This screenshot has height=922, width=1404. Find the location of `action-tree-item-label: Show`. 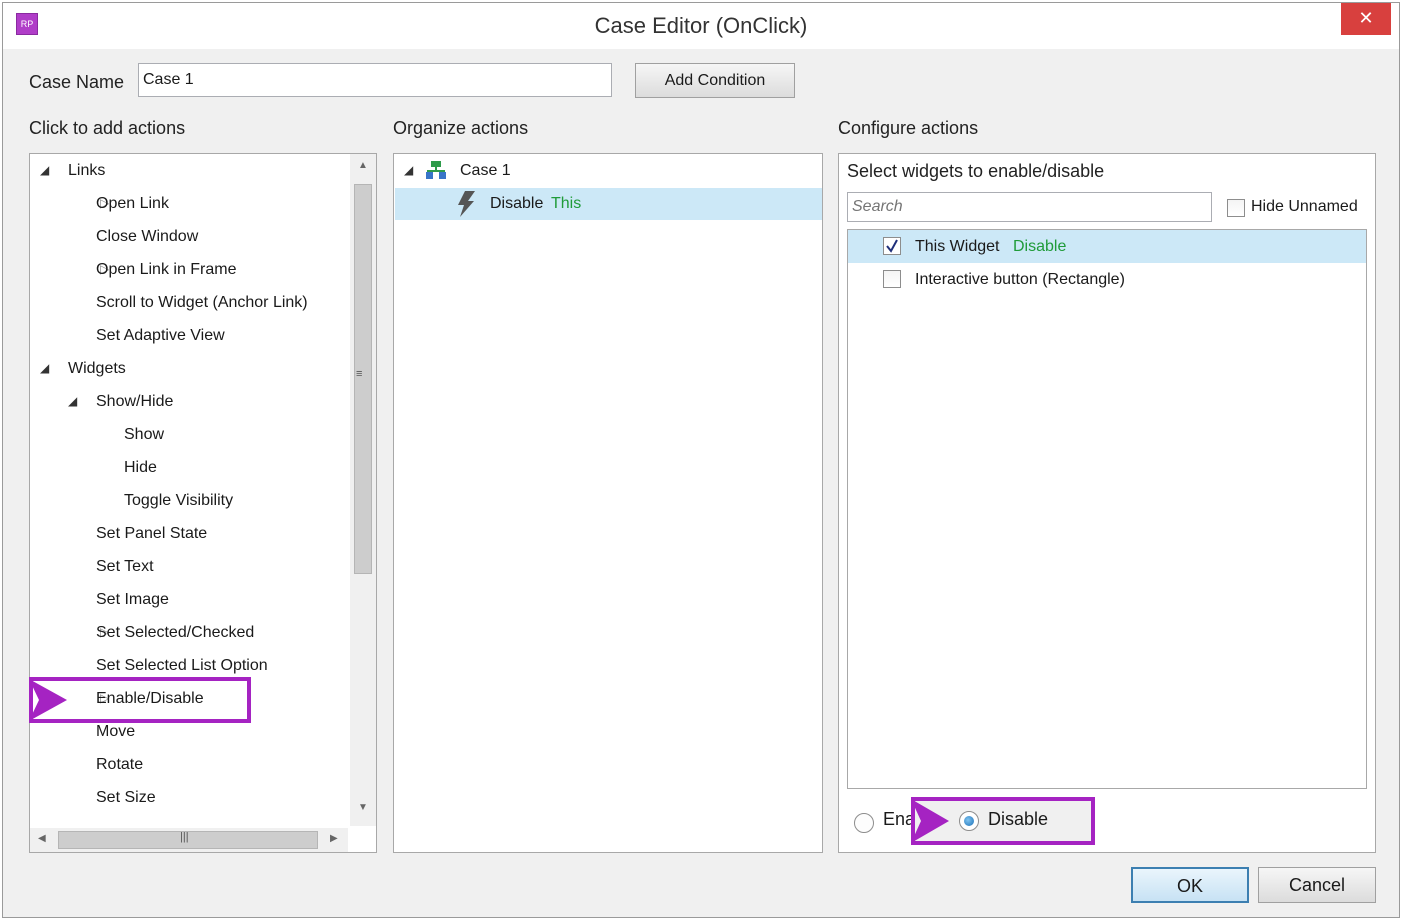

action-tree-item-label: Show is located at coordinates (144, 434).